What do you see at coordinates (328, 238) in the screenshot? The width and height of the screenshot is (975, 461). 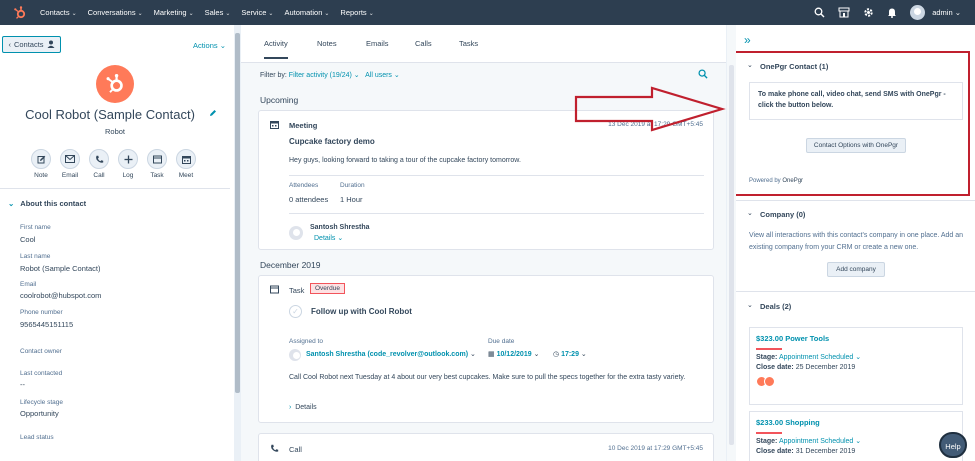 I see `meeting-details-toggle: Details ⌄` at bounding box center [328, 238].